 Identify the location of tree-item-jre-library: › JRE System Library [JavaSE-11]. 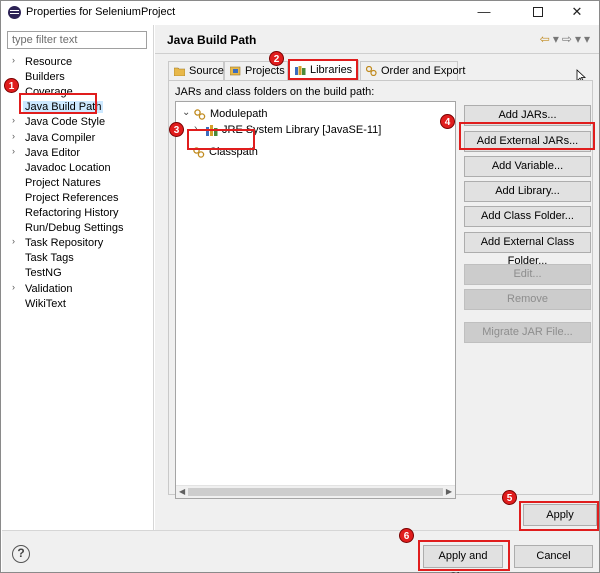
(307, 130).